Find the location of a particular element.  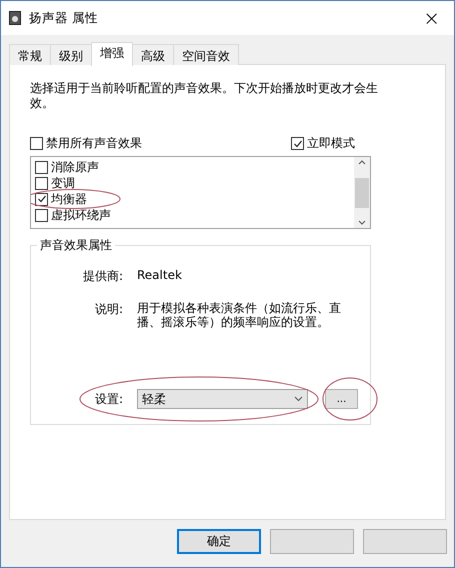

scroll-up-icon is located at coordinates (362, 162).